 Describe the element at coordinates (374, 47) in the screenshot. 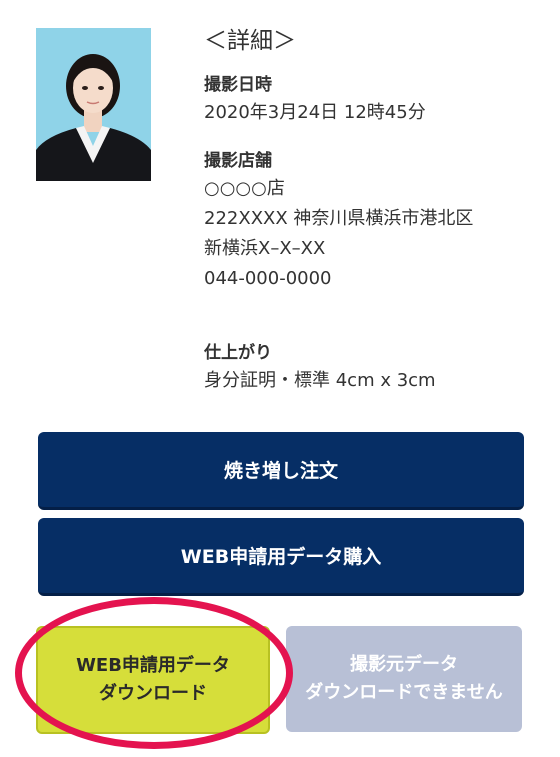

I see `details-panel: ＜詳細＞` at that location.